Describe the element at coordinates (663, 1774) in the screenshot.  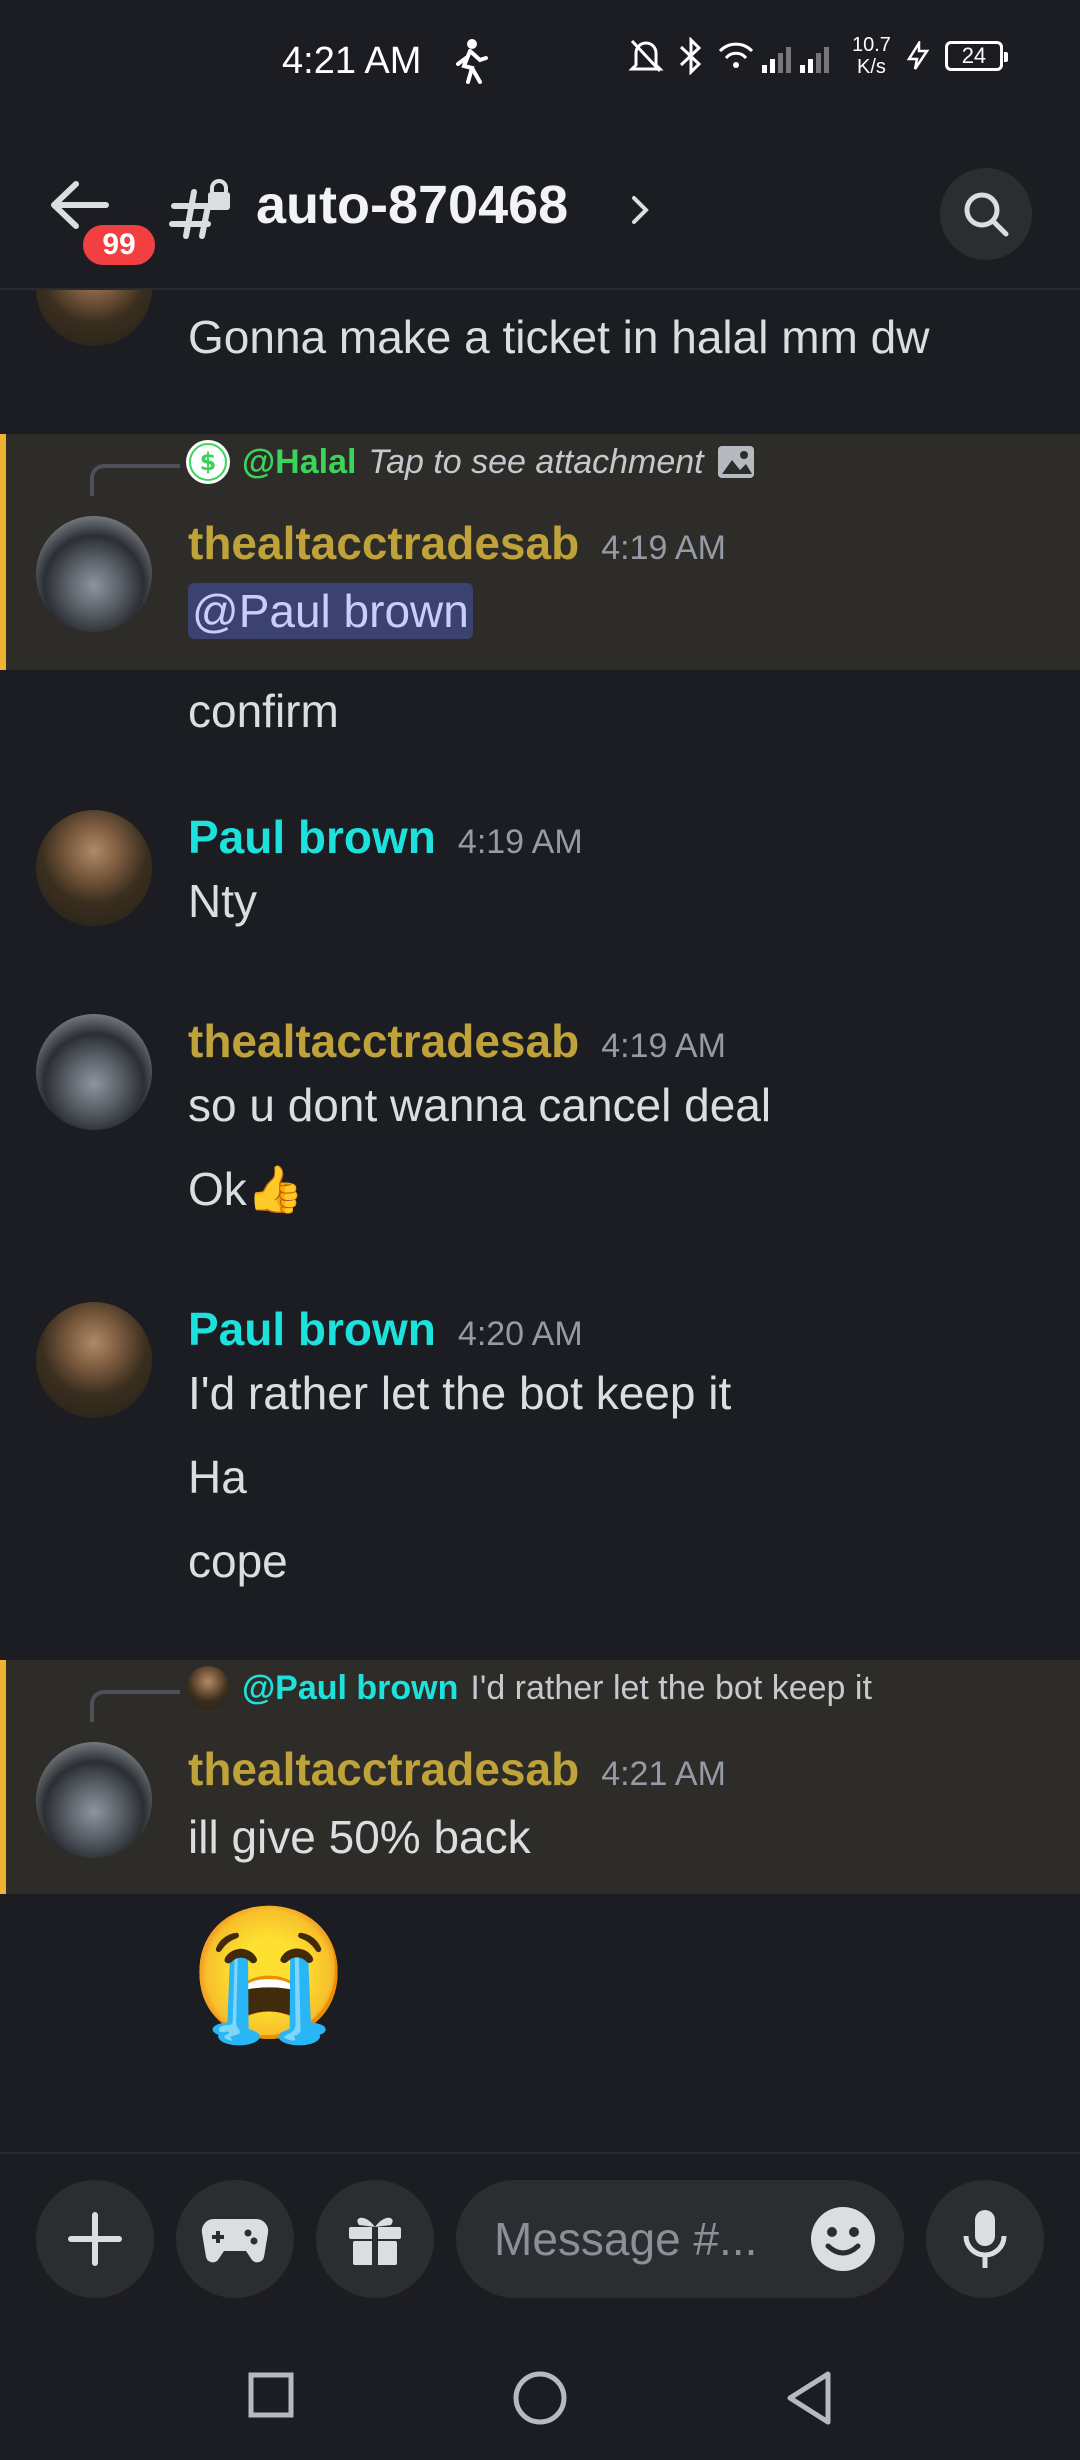
I see `timestamp: 4:21 AM` at that location.